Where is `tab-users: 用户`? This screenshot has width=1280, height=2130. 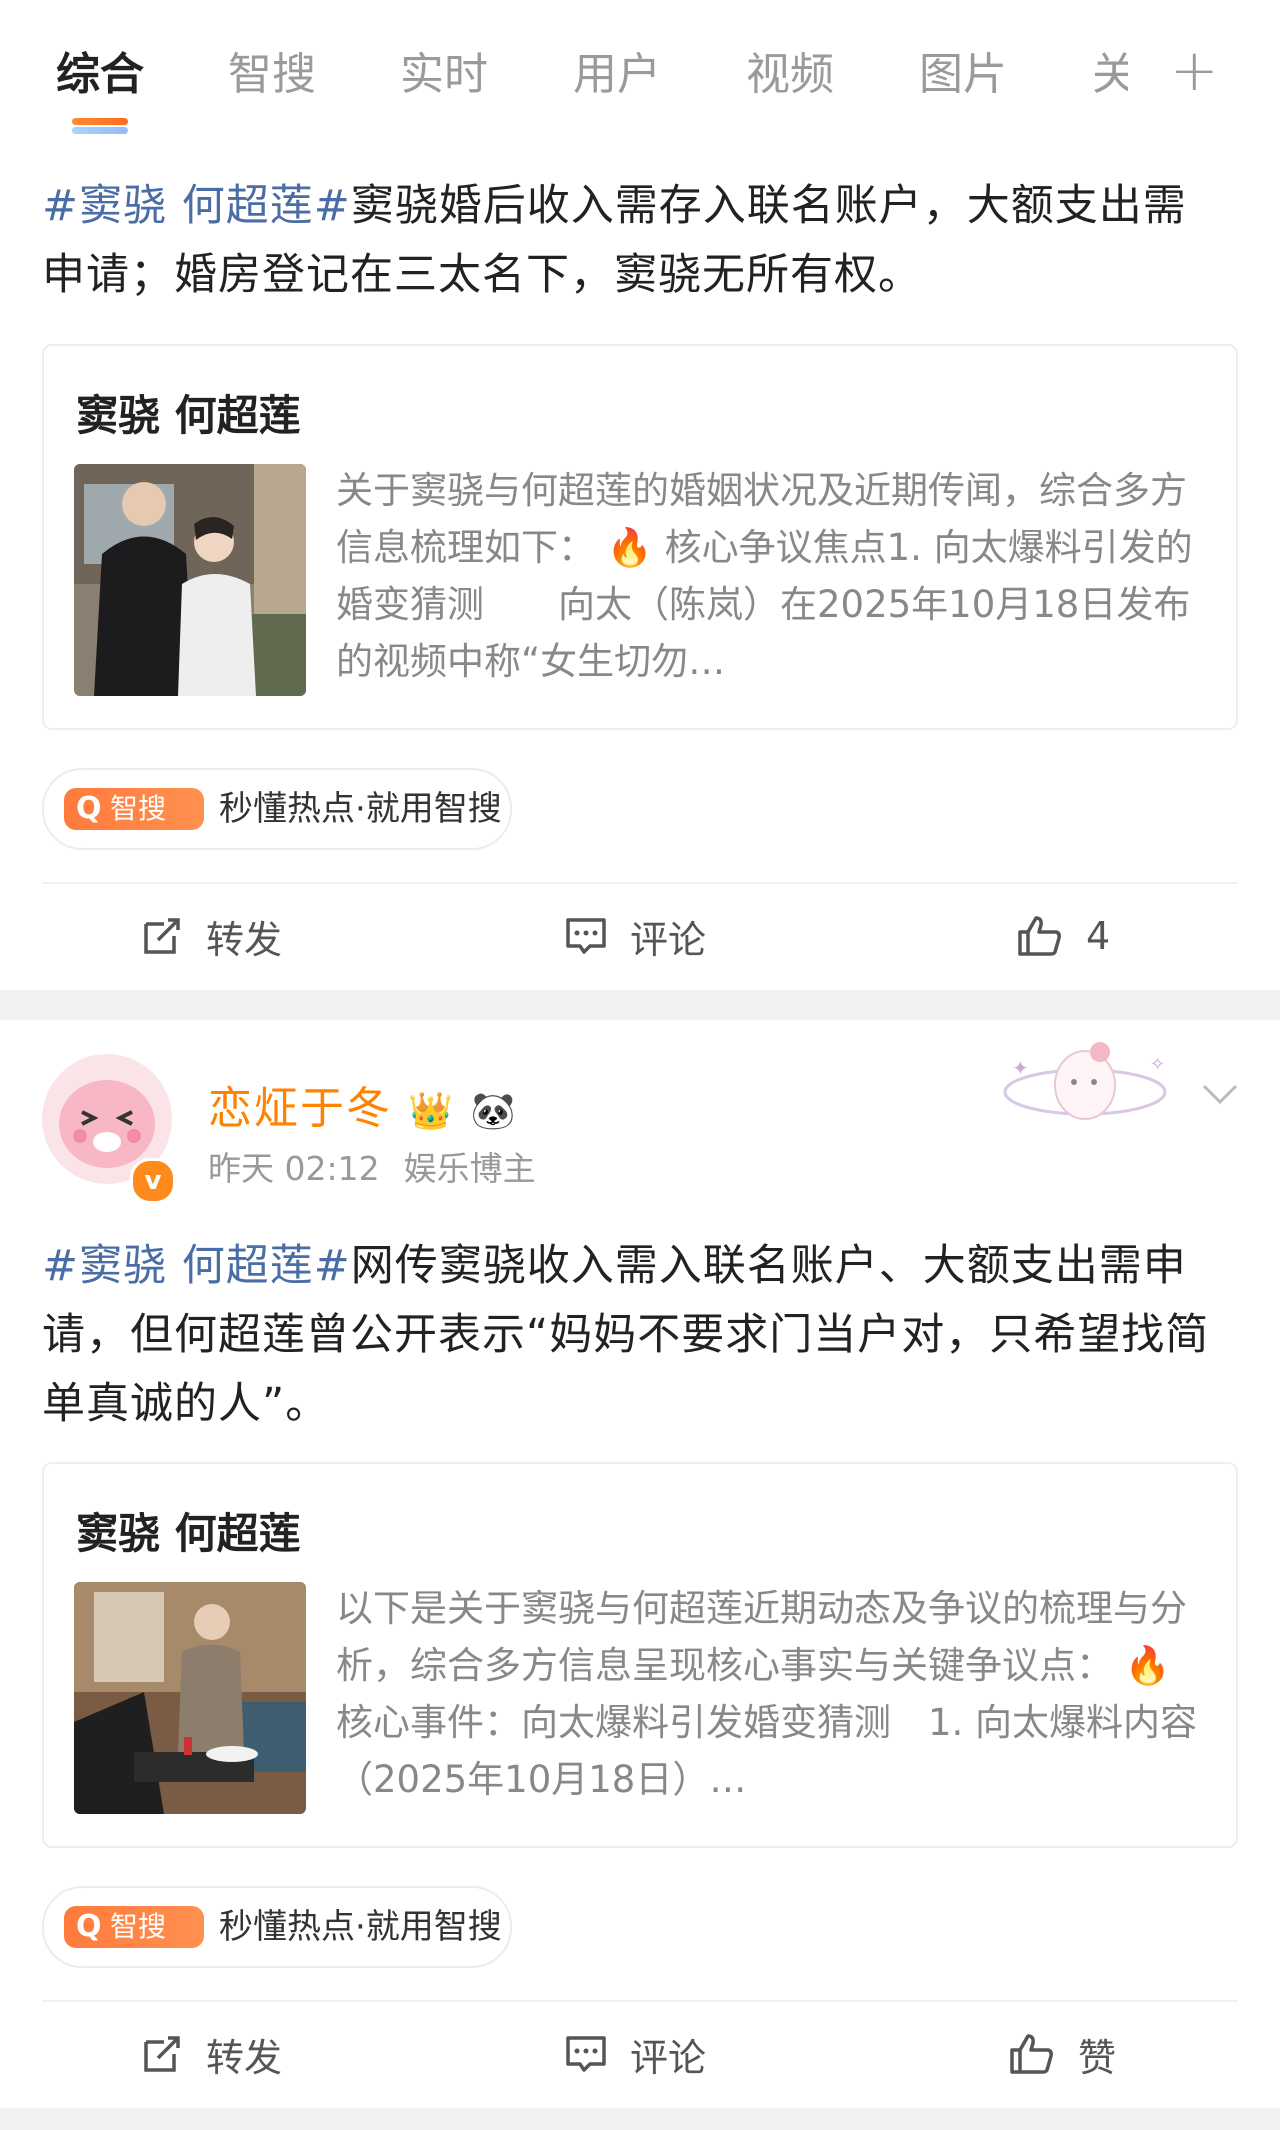
tab-users: 用户 is located at coordinates (617, 75).